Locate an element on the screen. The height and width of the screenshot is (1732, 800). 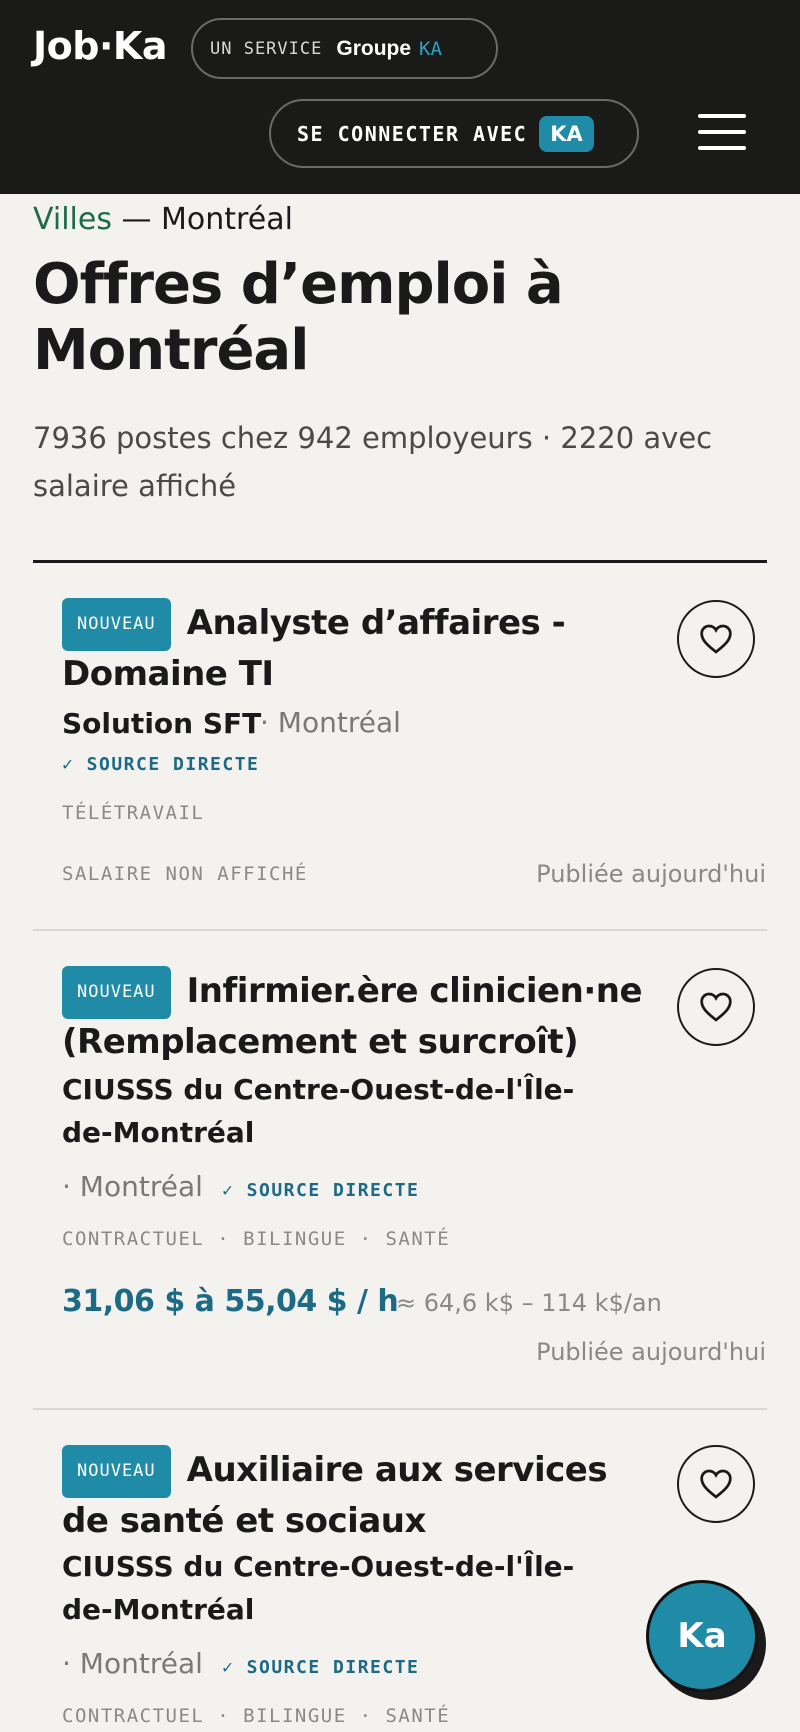
service-groupe-ka-pill: UN SERVICE Groupe KA is located at coordinates (344, 48).